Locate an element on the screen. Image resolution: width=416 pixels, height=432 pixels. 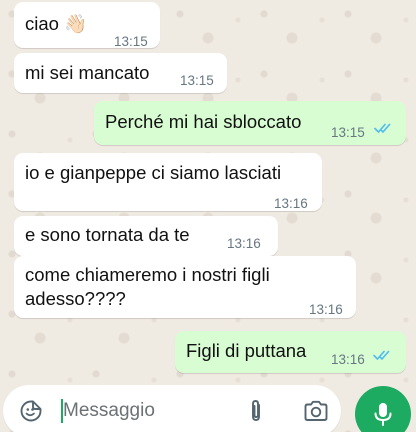
microphone-icon is located at coordinates (383, 414).